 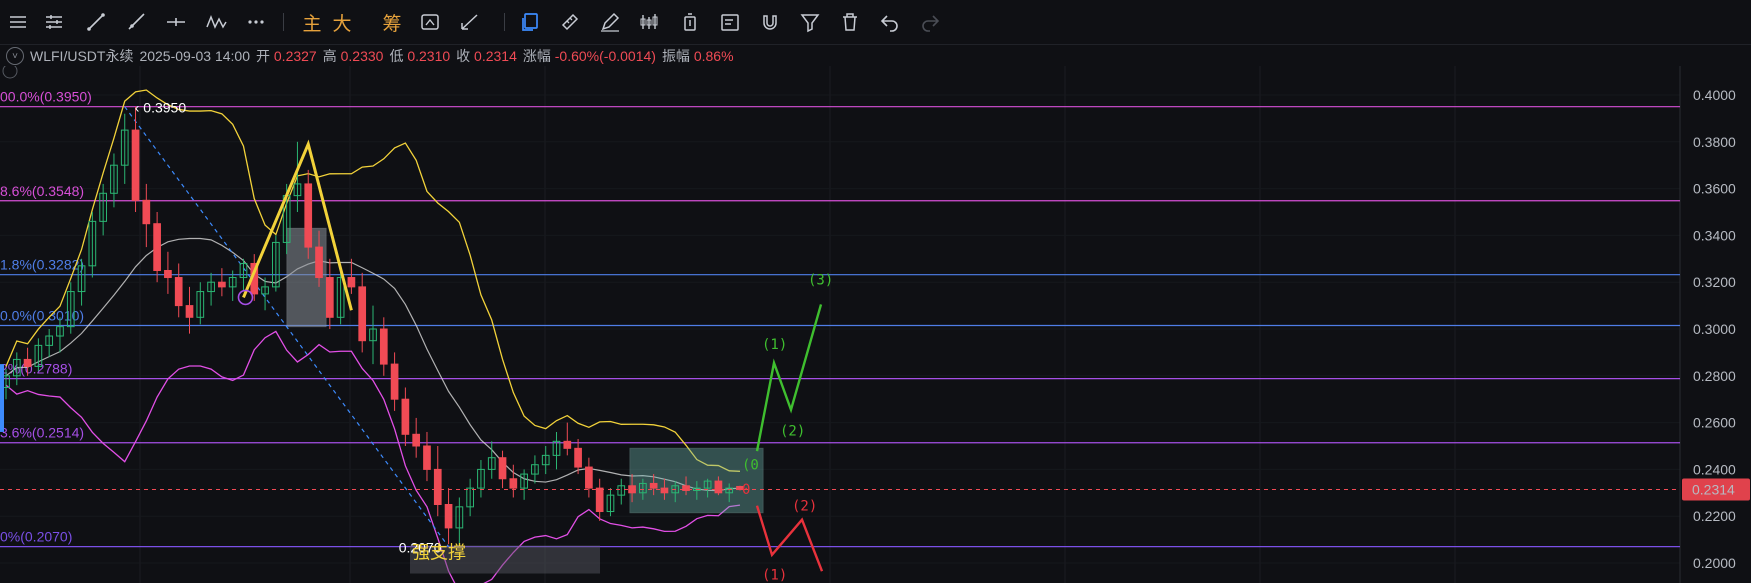 I want to click on bullish-wave-label: (2), so click(x=792, y=431).